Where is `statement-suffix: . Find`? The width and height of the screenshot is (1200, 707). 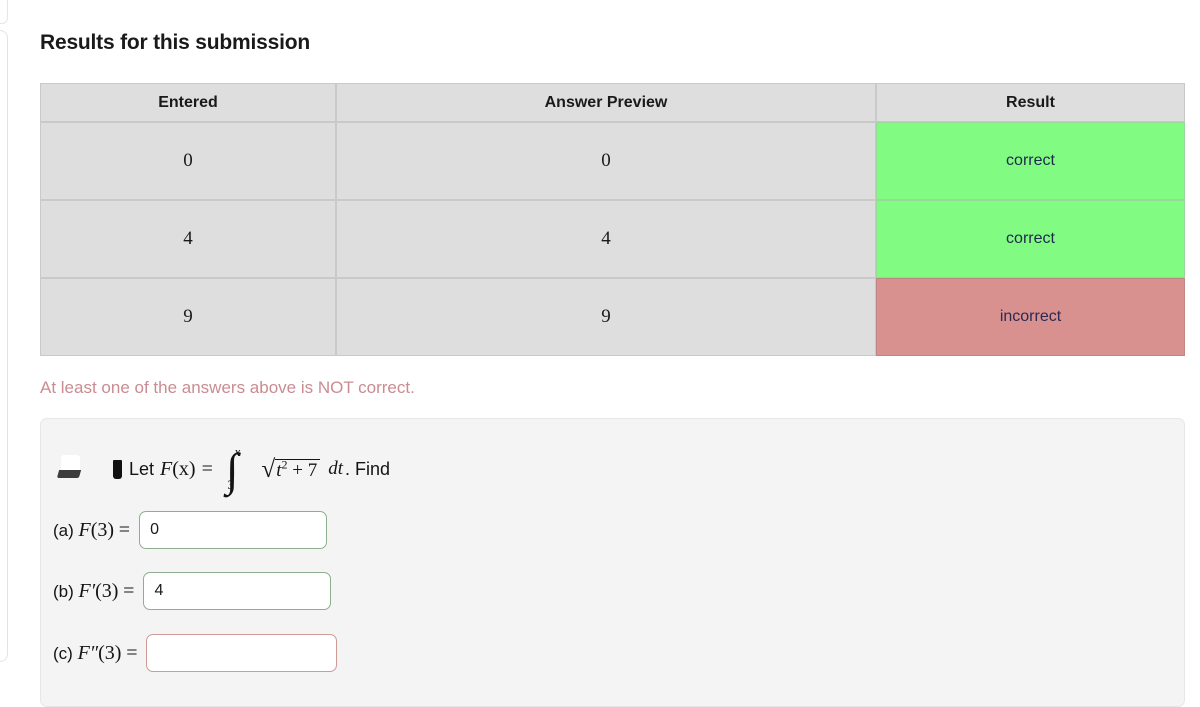 statement-suffix: . Find is located at coordinates (367, 468).